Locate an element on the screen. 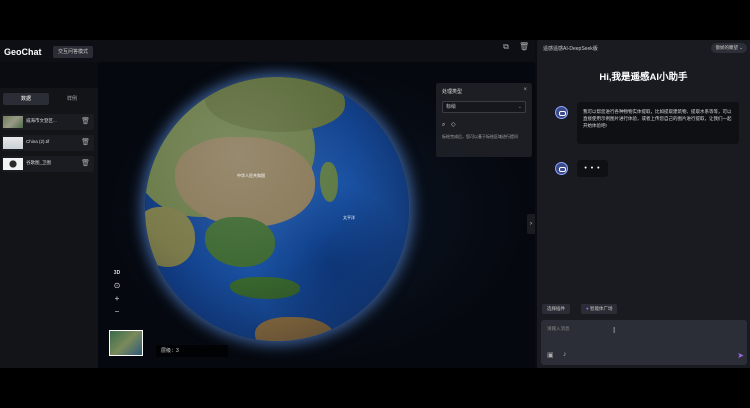  user-name: 傲娇的瞭望 is located at coordinates (726, 47).